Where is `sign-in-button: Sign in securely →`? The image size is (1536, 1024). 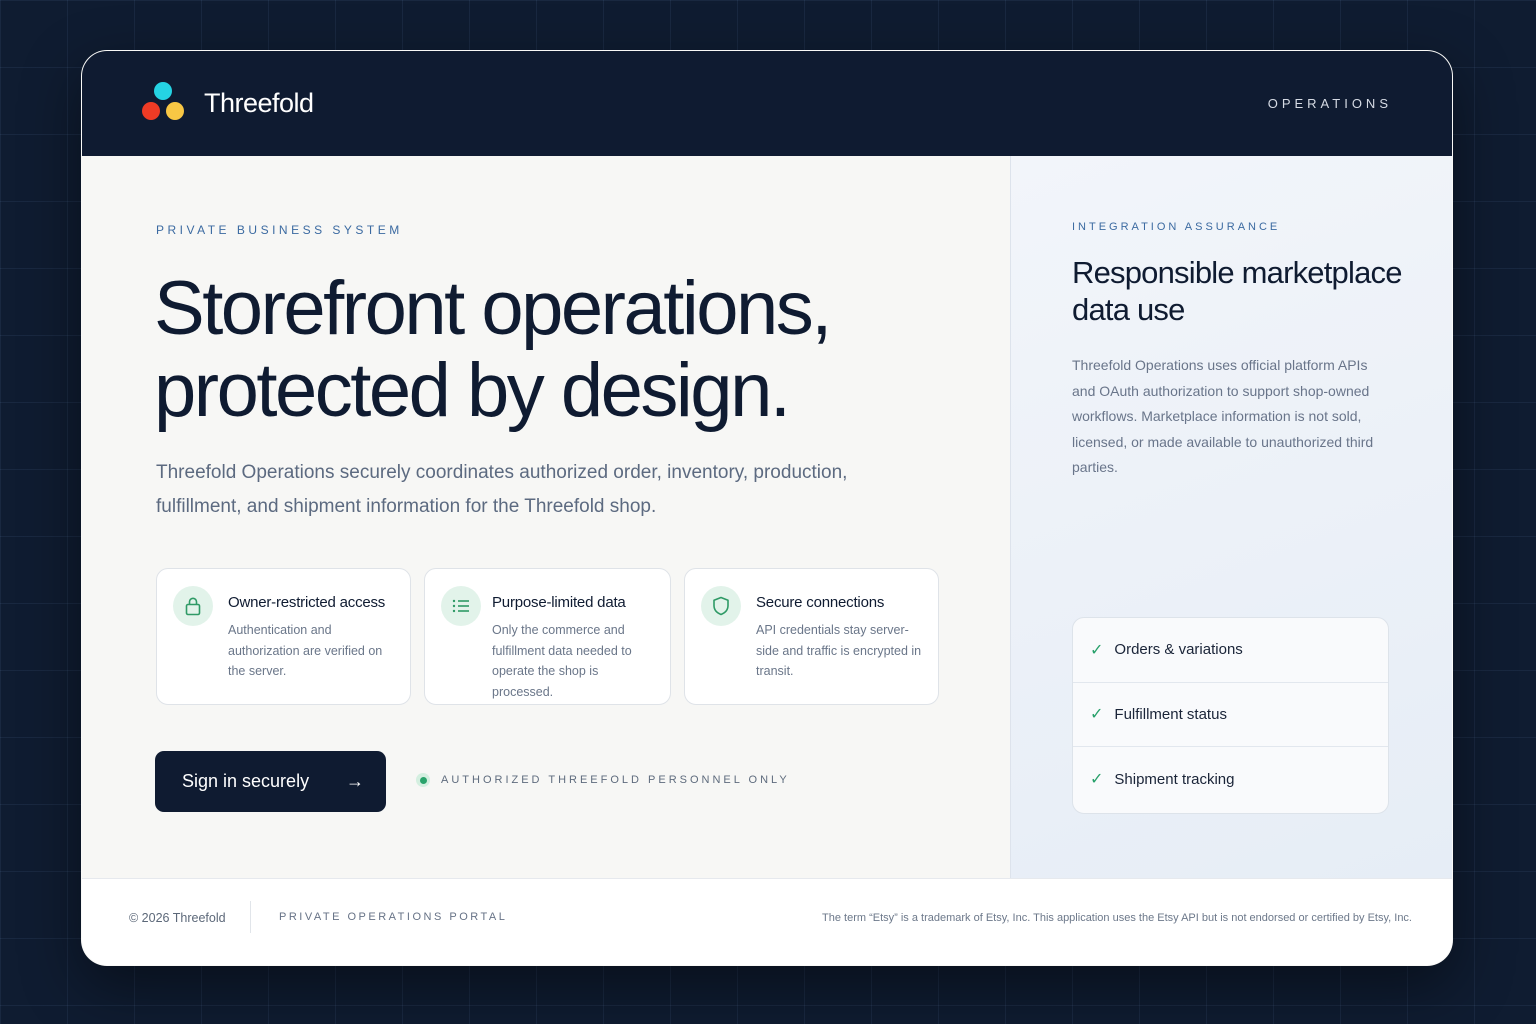
sign-in-button: Sign in securely → is located at coordinates (270, 781).